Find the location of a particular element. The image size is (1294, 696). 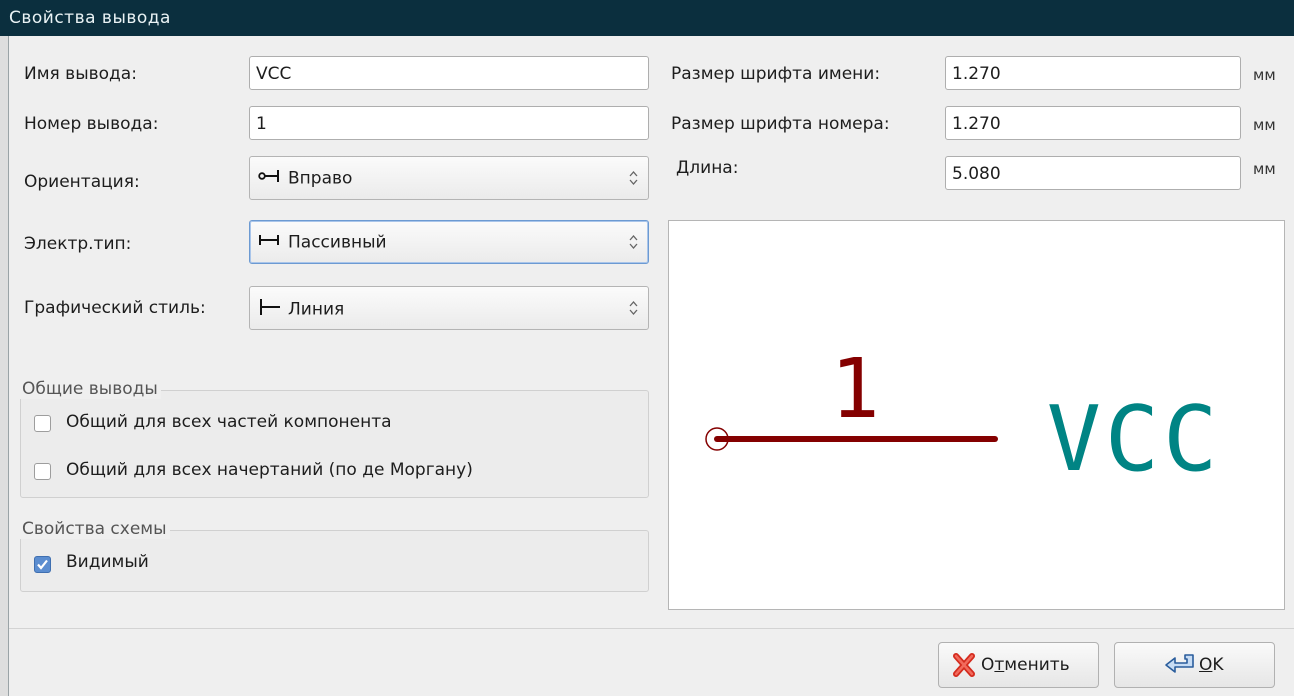

schematic-properties-group-title: Свойства схемы is located at coordinates (95, 529).